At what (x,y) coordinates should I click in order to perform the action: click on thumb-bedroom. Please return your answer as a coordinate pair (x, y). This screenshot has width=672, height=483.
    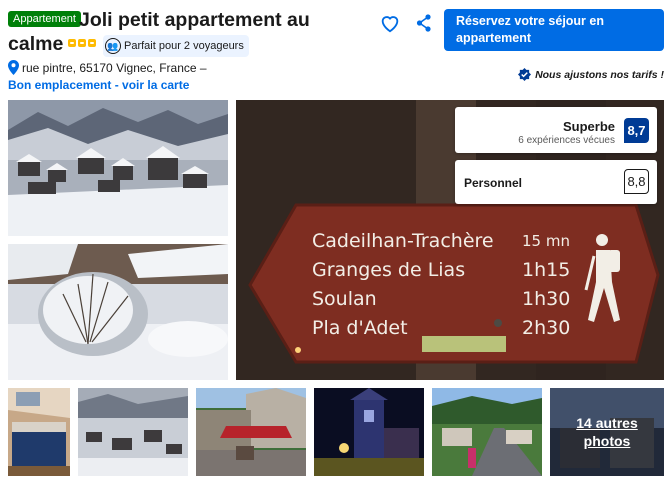
    Looking at the image, I should click on (39, 432).